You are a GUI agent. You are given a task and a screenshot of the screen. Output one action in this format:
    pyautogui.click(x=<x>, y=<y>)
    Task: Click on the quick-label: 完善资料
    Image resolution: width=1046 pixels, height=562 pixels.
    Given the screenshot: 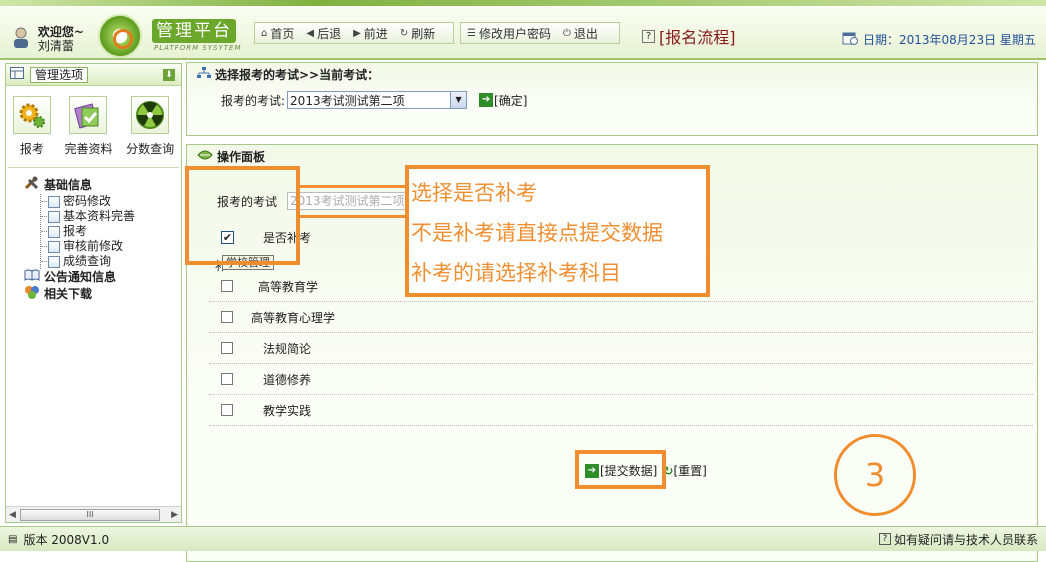 What is the action you would take?
    pyautogui.click(x=88, y=149)
    